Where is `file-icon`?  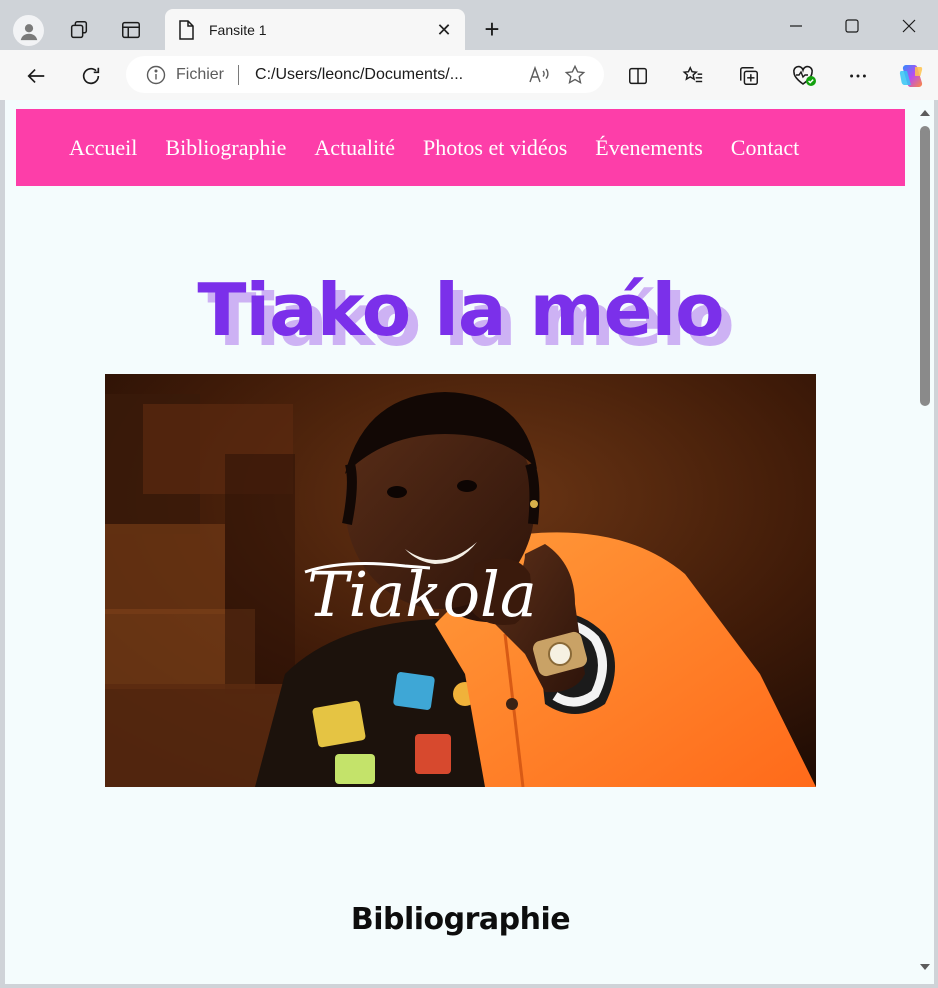 file-icon is located at coordinates (186, 30).